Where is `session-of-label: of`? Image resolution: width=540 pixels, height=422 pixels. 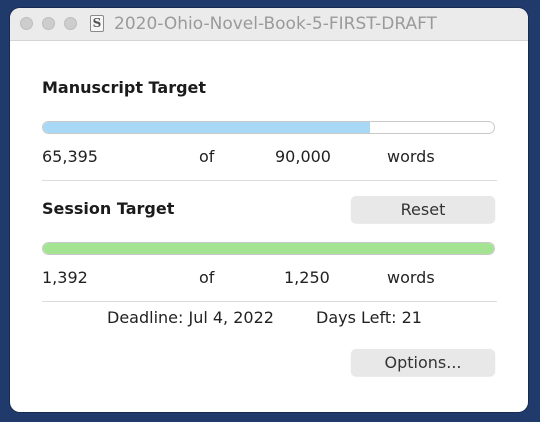
session-of-label: of is located at coordinates (207, 277).